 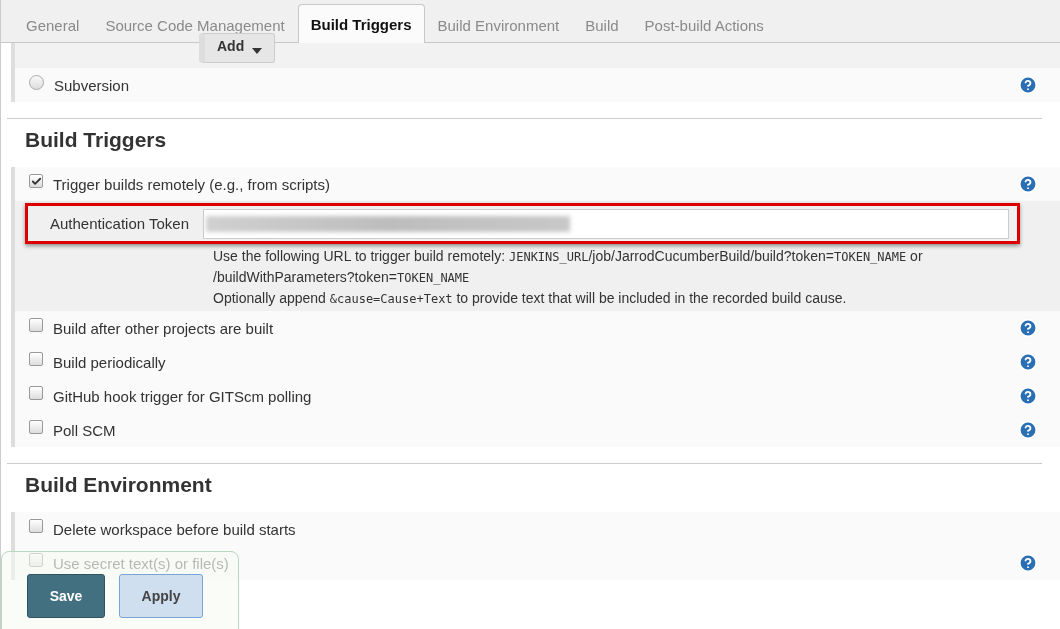 What do you see at coordinates (175, 529) in the screenshot?
I see `option-label: Delete workspace before build starts` at bounding box center [175, 529].